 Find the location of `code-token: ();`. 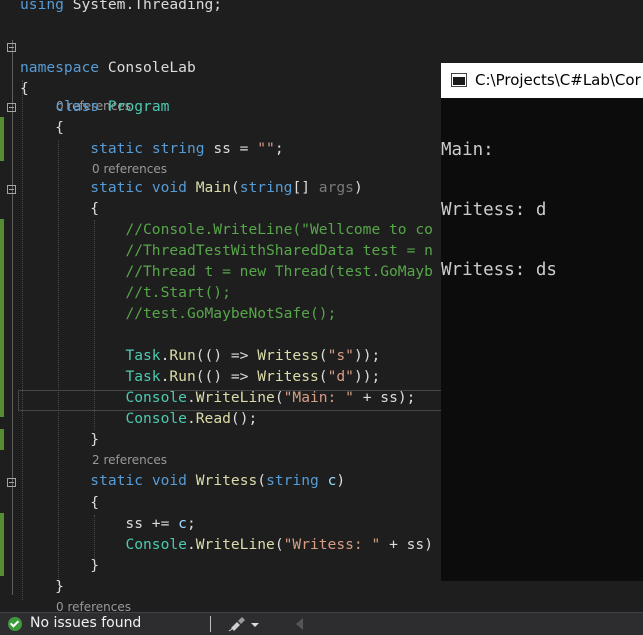

code-token: (); is located at coordinates (244, 418).